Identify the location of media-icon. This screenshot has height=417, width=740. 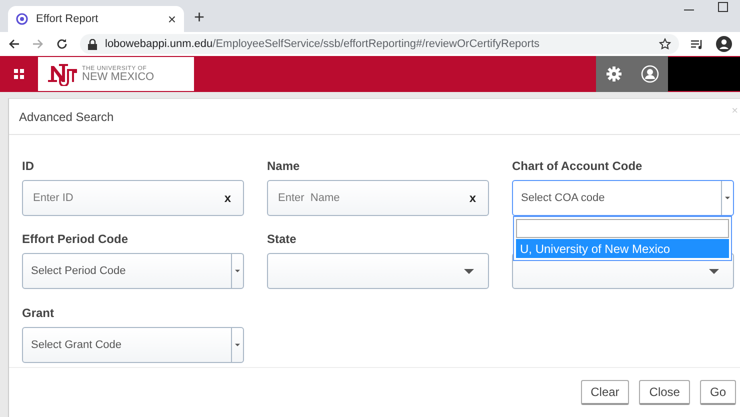
(697, 44).